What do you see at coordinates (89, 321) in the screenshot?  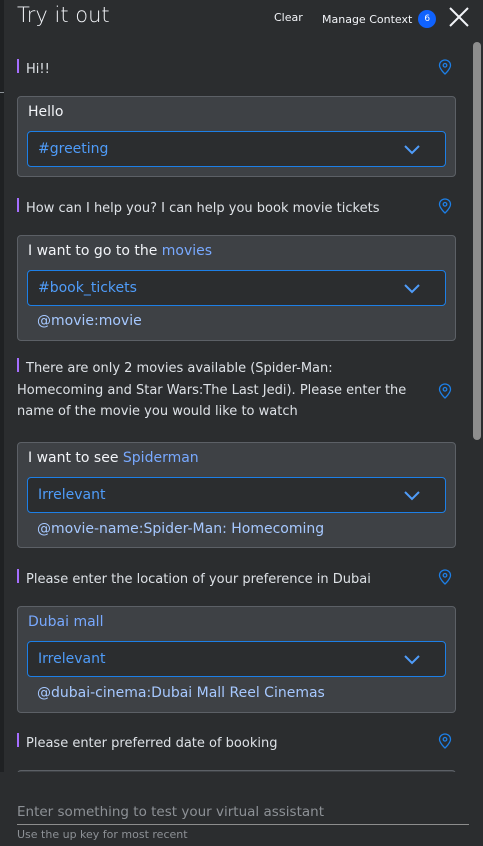 I see `entity-tag: @movie:movie` at bounding box center [89, 321].